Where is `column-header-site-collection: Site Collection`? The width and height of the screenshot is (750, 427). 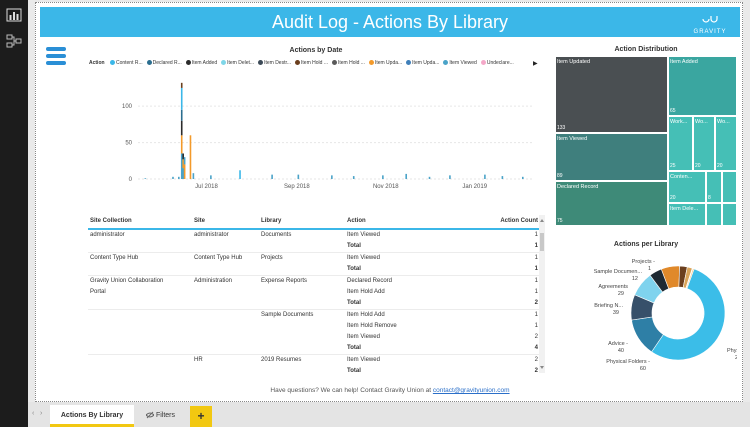
column-header-site-collection: Site Collection is located at coordinates (140, 222).